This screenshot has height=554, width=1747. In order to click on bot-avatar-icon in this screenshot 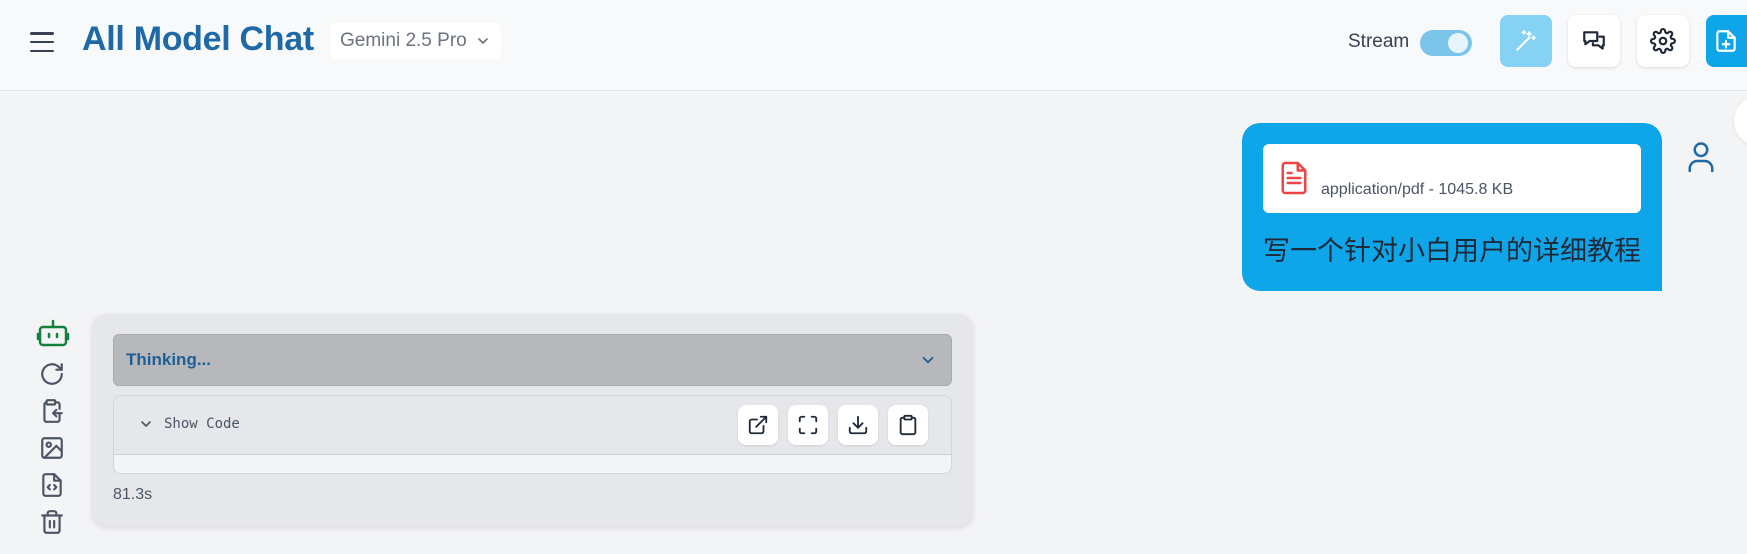, I will do `click(53, 333)`.